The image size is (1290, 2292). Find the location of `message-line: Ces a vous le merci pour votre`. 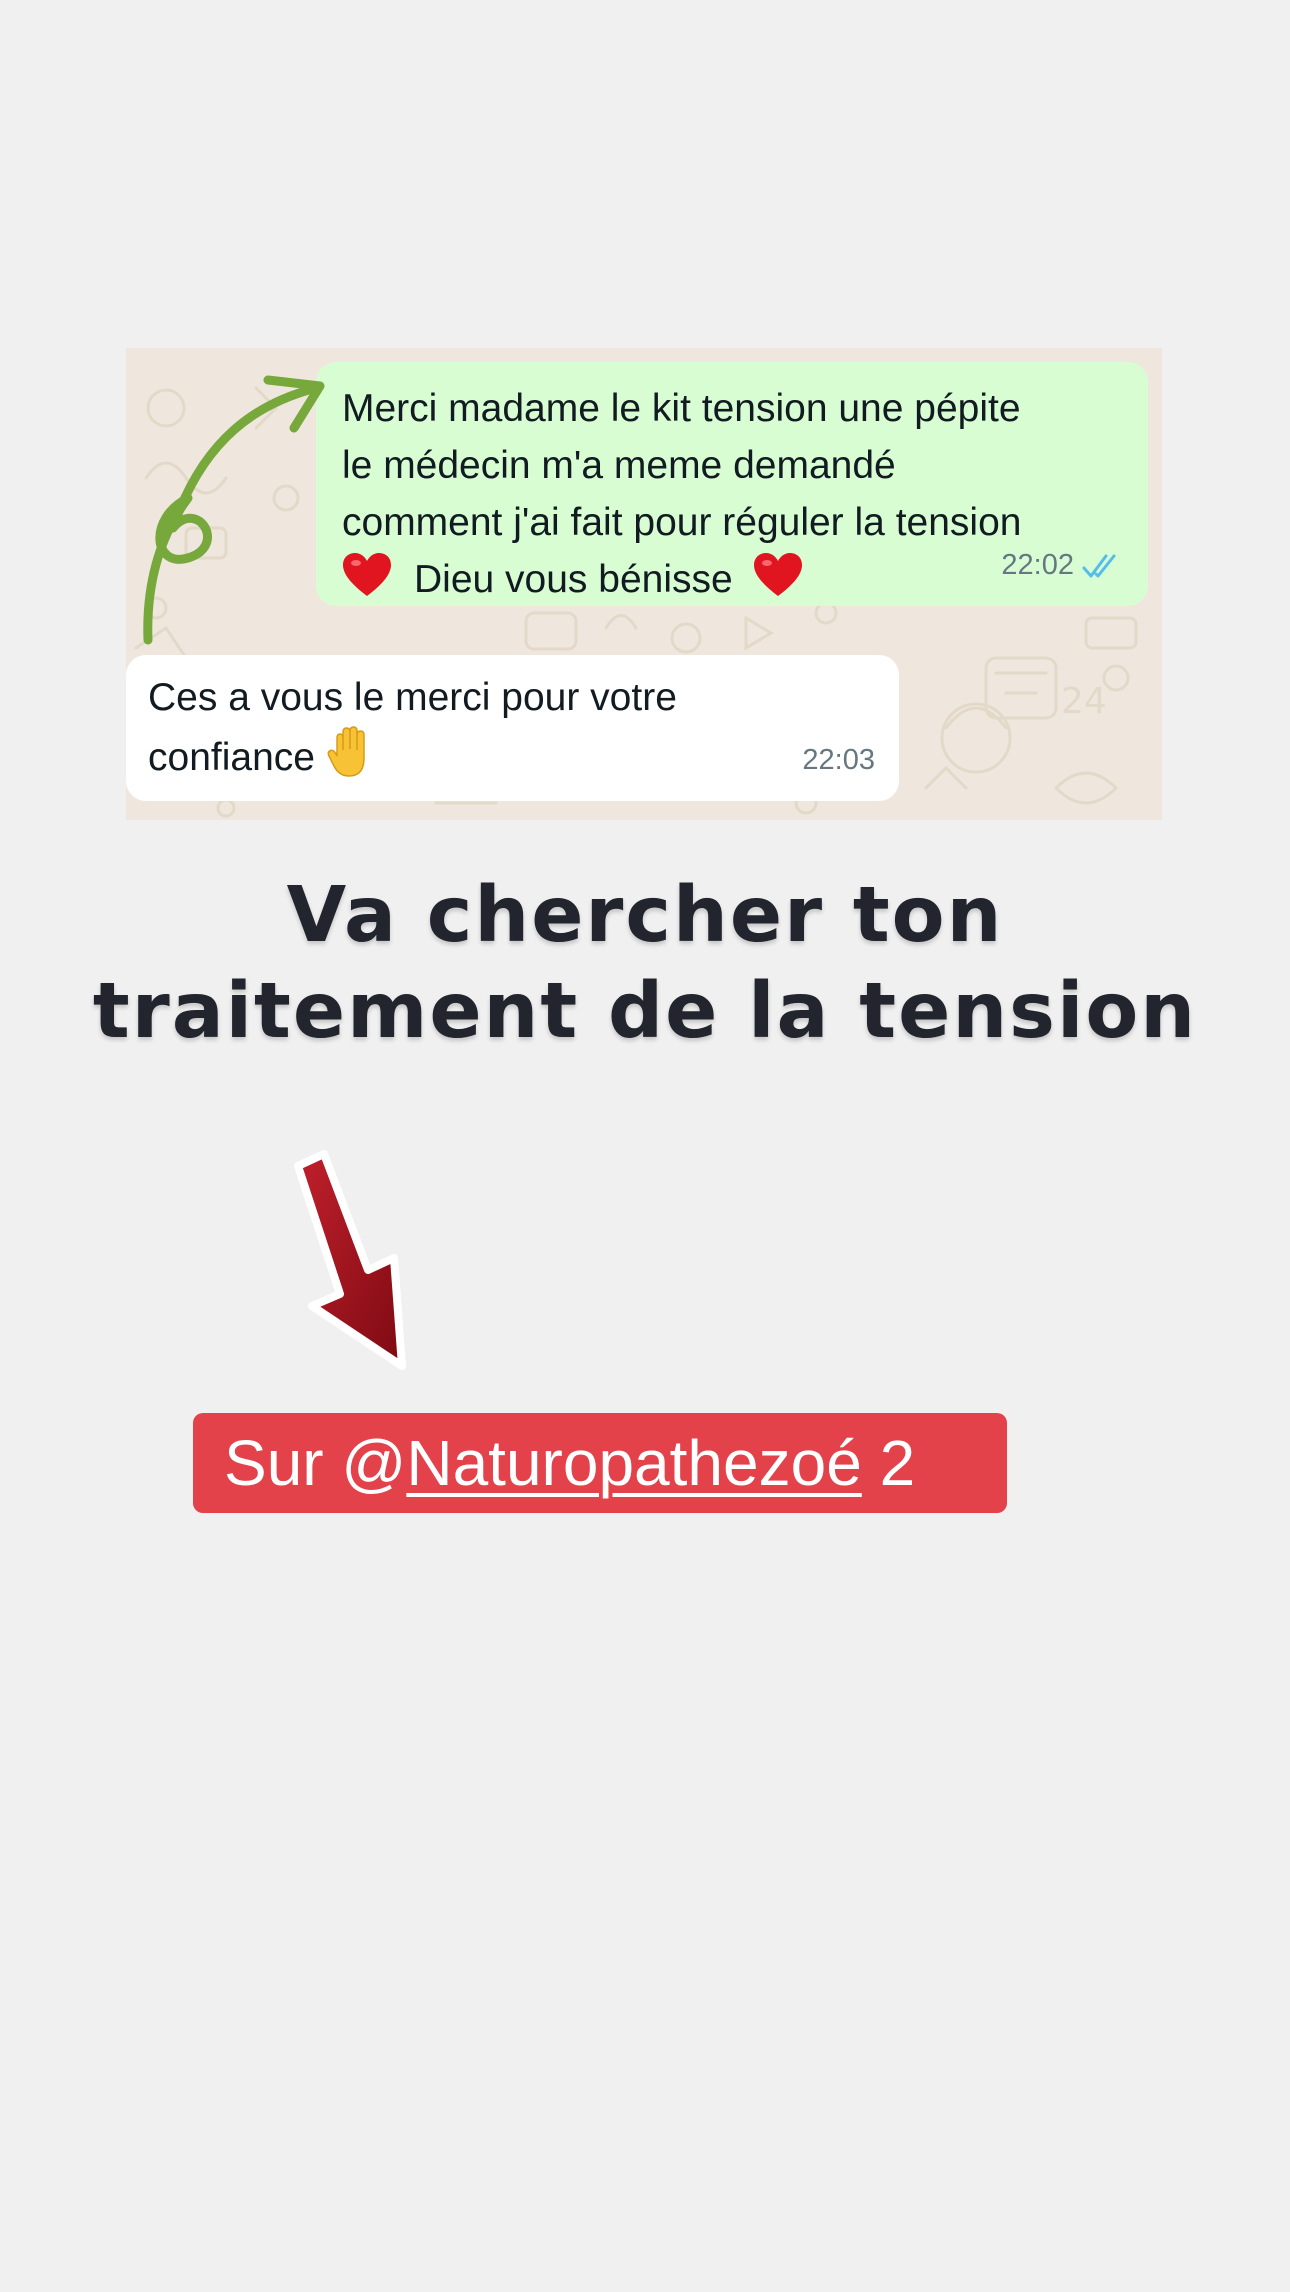

message-line: Ces a vous le merci pour votre is located at coordinates (412, 697).